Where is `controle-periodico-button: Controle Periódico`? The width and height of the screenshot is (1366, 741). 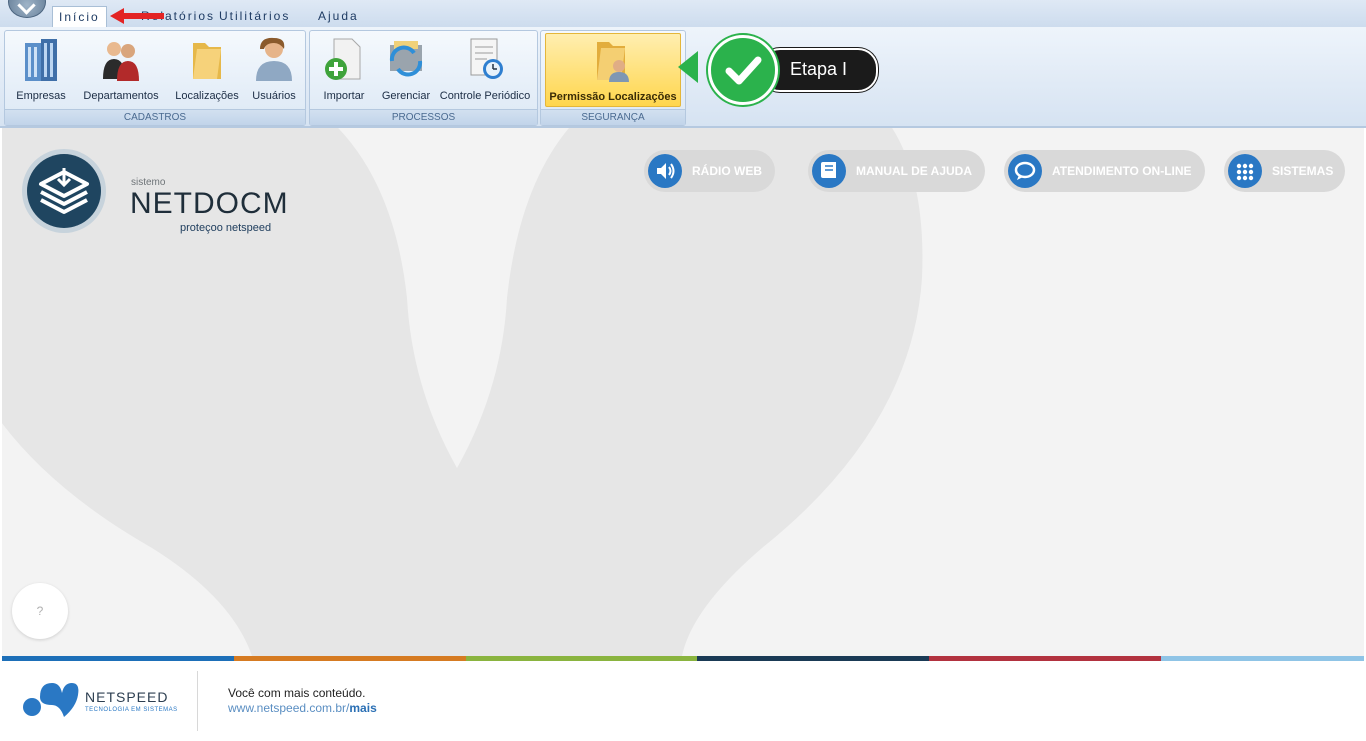
controle-periodico-button: Controle Periódico is located at coordinates (485, 69).